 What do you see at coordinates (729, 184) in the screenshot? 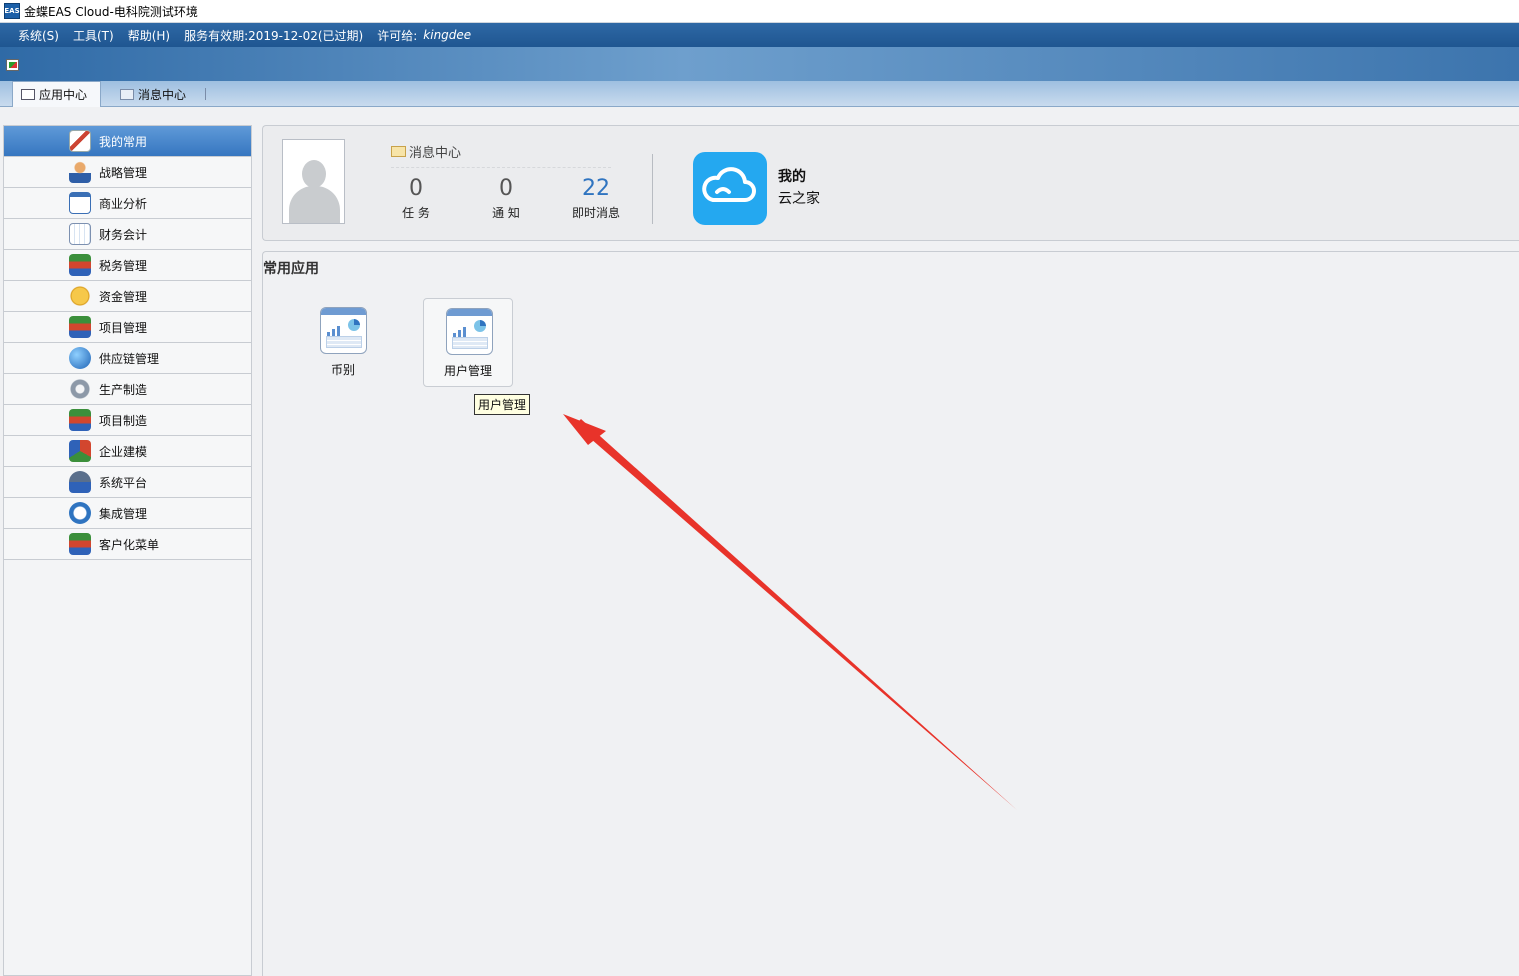
I see `cloud-icon` at bounding box center [729, 184].